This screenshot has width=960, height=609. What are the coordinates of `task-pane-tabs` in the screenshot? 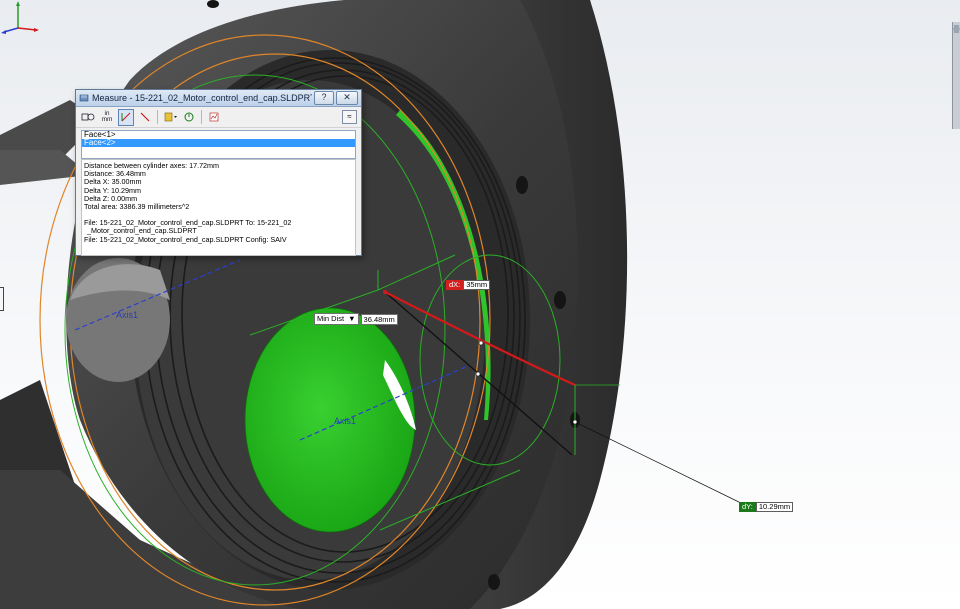 It's located at (956, 75).